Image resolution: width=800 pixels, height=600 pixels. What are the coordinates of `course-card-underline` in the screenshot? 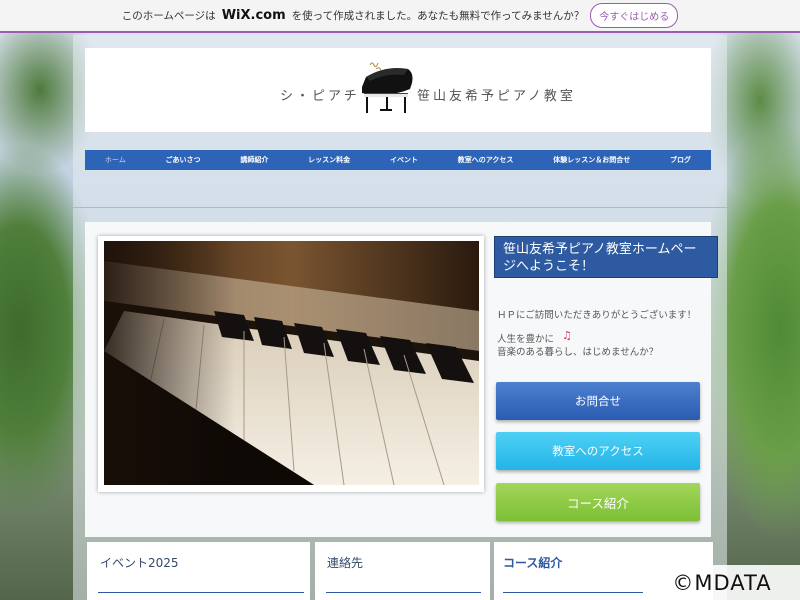 It's located at (573, 592).